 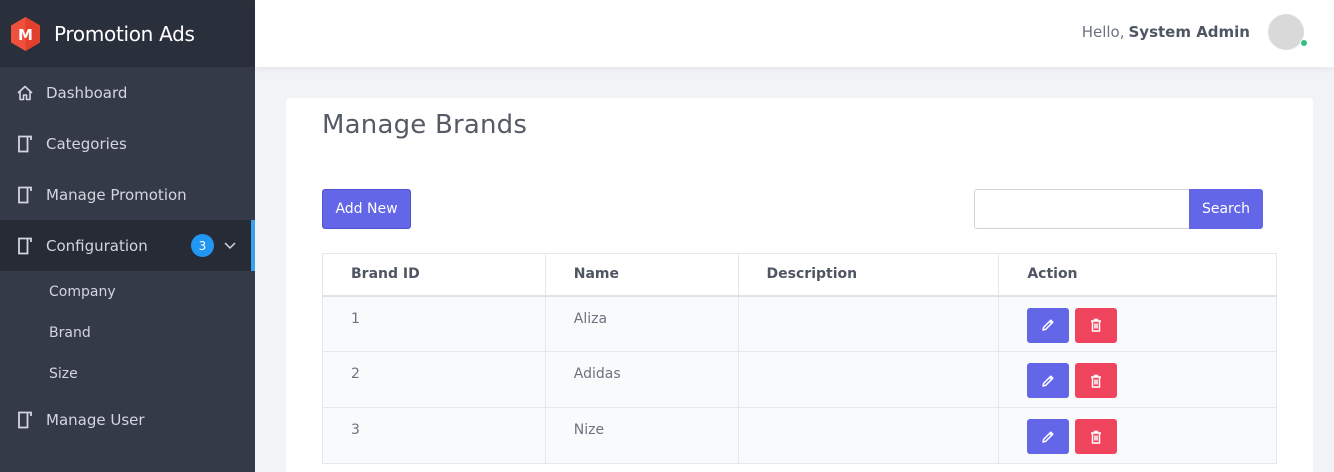 What do you see at coordinates (434, 379) in the screenshot?
I see `cell-brand-id: 2` at bounding box center [434, 379].